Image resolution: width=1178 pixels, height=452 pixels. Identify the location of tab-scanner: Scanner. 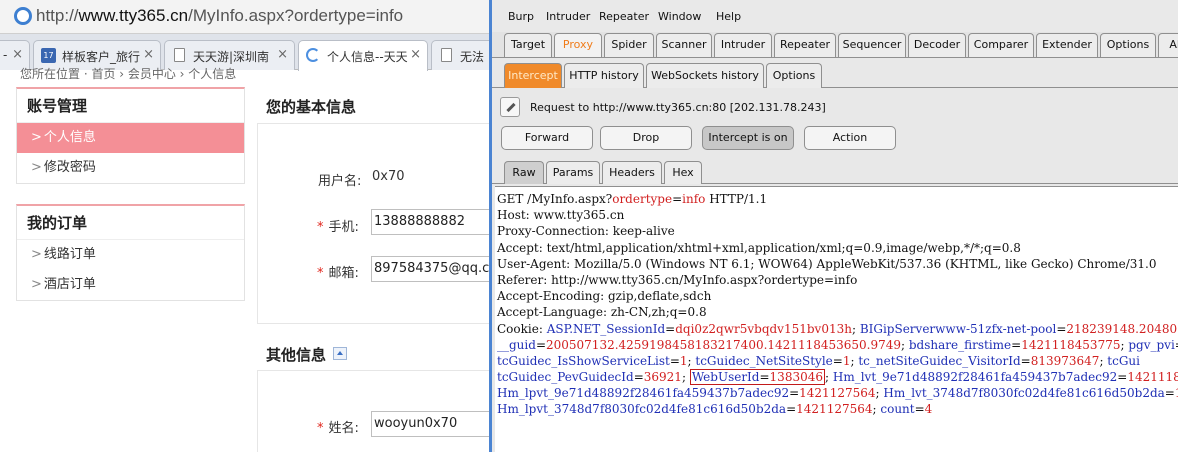
(684, 45).